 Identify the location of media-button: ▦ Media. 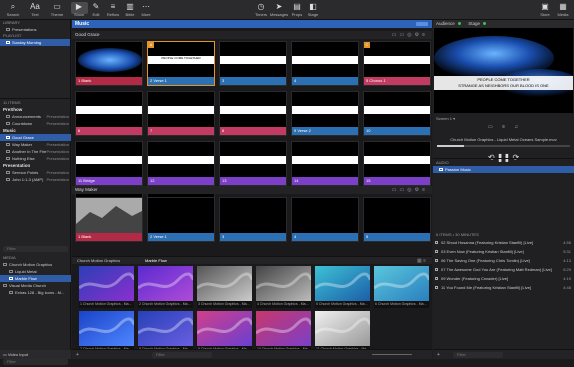
(563, 10).